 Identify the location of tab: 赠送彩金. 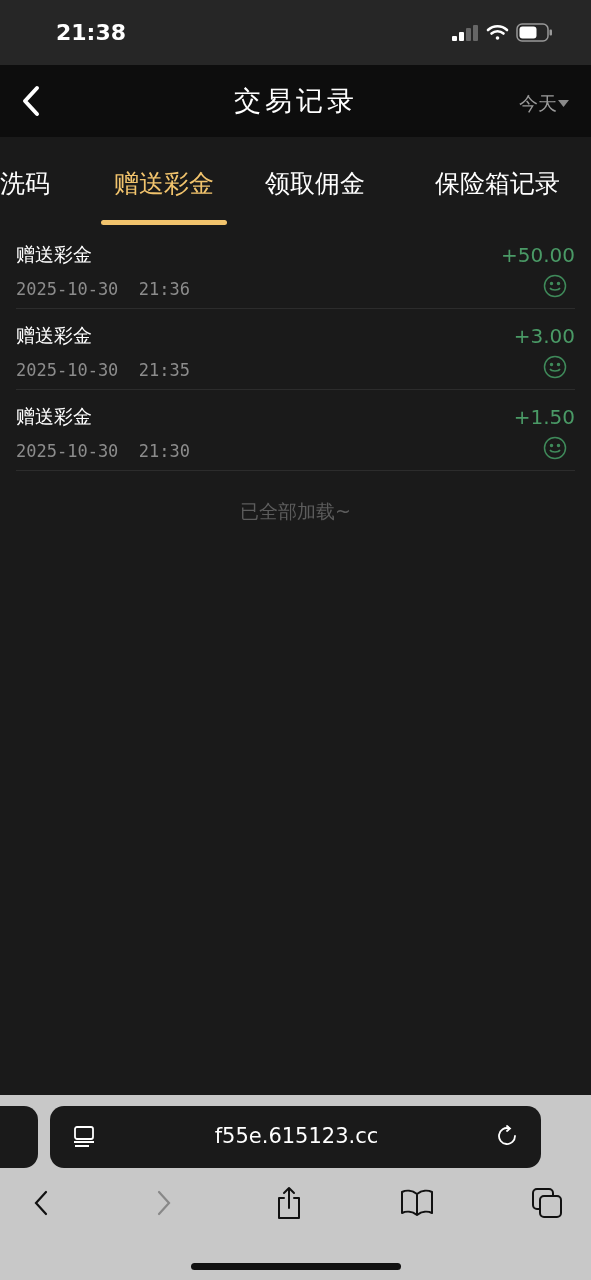
(164, 182).